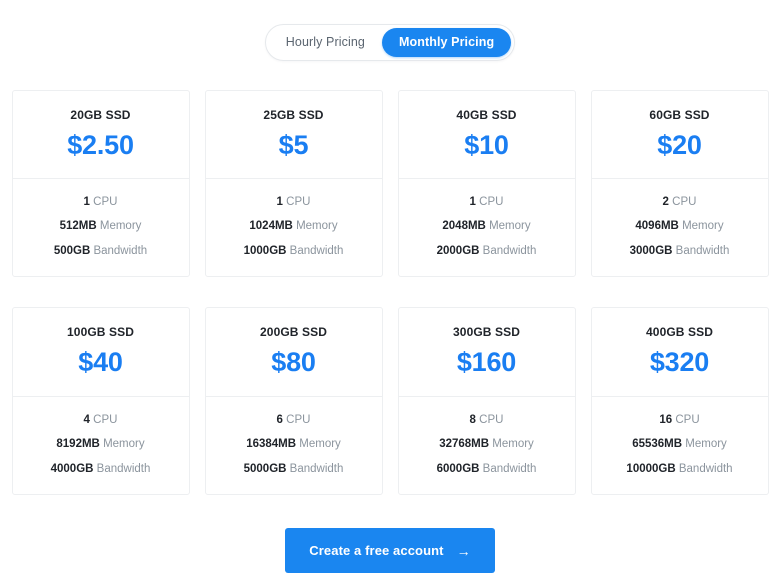 The width and height of the screenshot is (780, 573). What do you see at coordinates (666, 419) in the screenshot?
I see `spec-cpu-value: 16` at bounding box center [666, 419].